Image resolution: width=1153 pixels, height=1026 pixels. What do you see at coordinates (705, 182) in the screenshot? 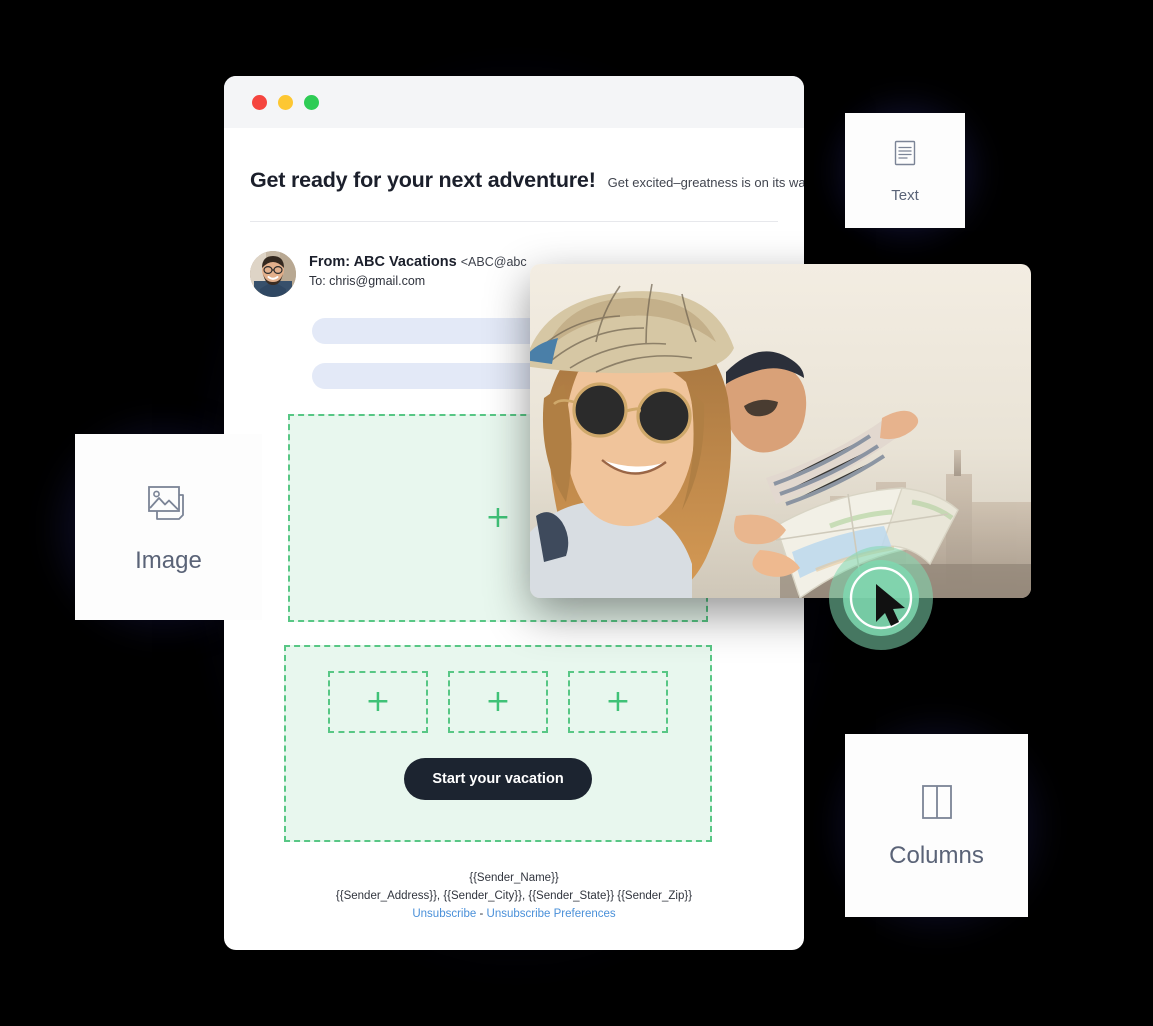
I see `email-subheadline: Get excited–greatness is on its way.` at bounding box center [705, 182].